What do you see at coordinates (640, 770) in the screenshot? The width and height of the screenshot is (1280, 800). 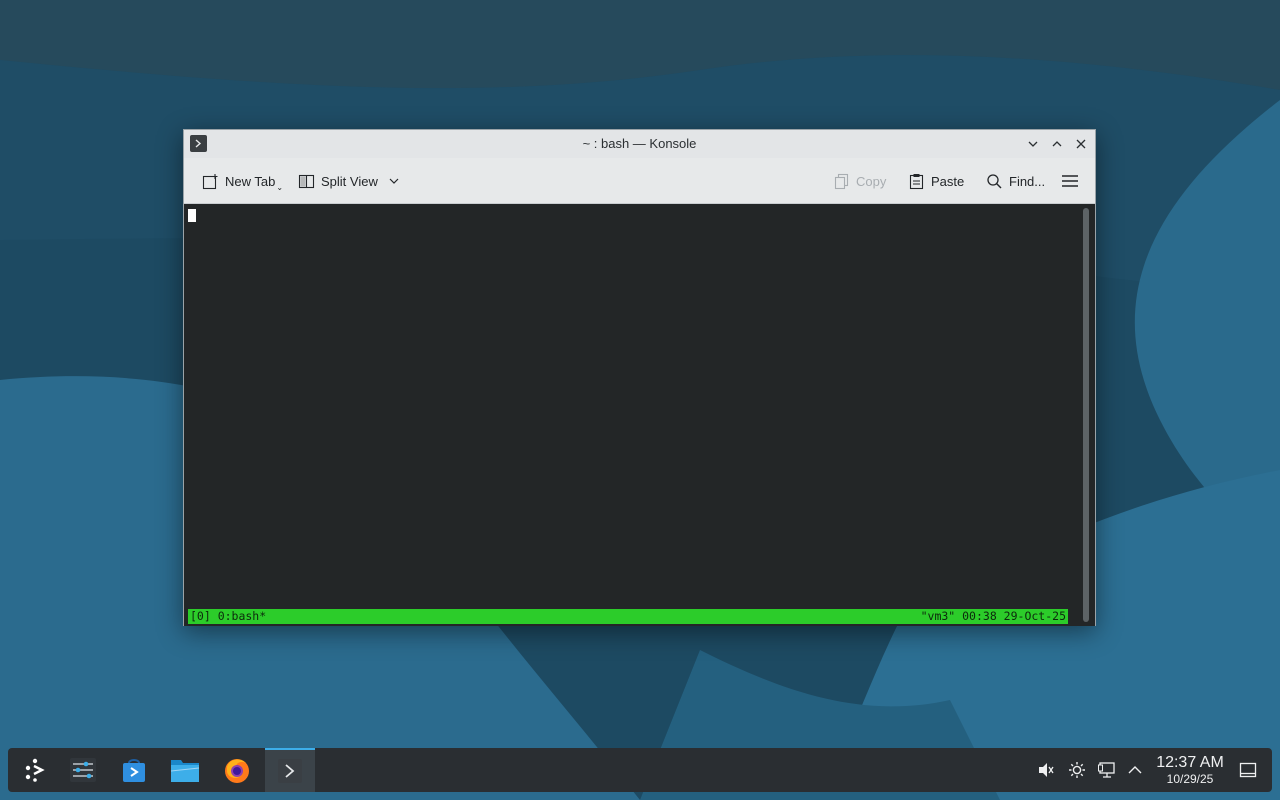 I see `taskbar: 12:37 AM 10/29/25` at bounding box center [640, 770].